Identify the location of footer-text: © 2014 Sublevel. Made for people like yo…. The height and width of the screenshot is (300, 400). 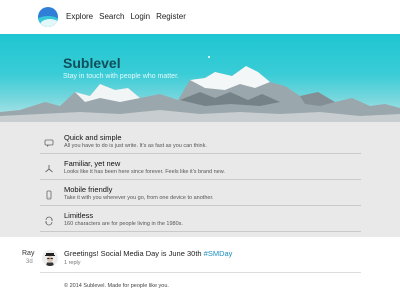
(116, 286).